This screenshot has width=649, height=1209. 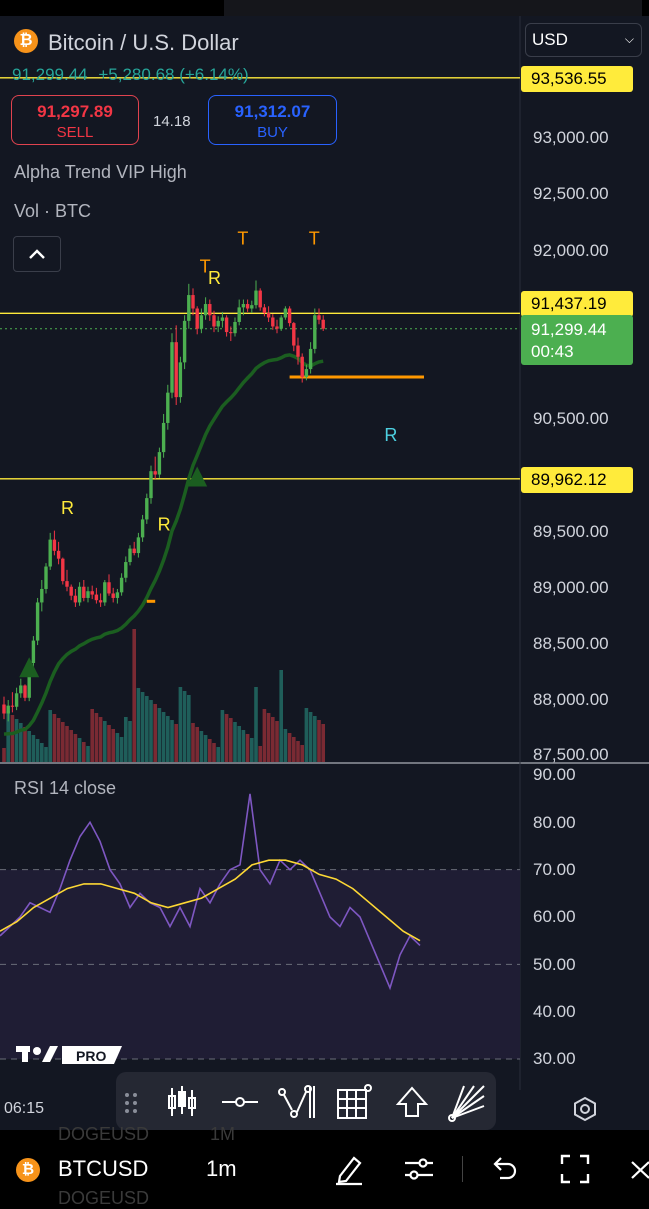 What do you see at coordinates (354, 1102) in the screenshot?
I see `grid-tool-icon` at bounding box center [354, 1102].